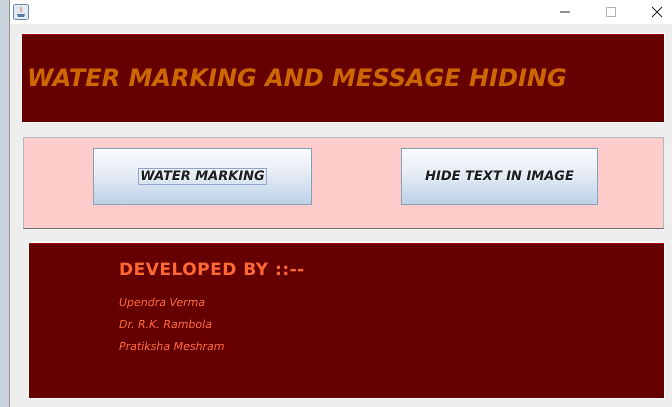  What do you see at coordinates (212, 270) in the screenshot?
I see `credits-heading: DEVELOPED BY ::--` at bounding box center [212, 270].